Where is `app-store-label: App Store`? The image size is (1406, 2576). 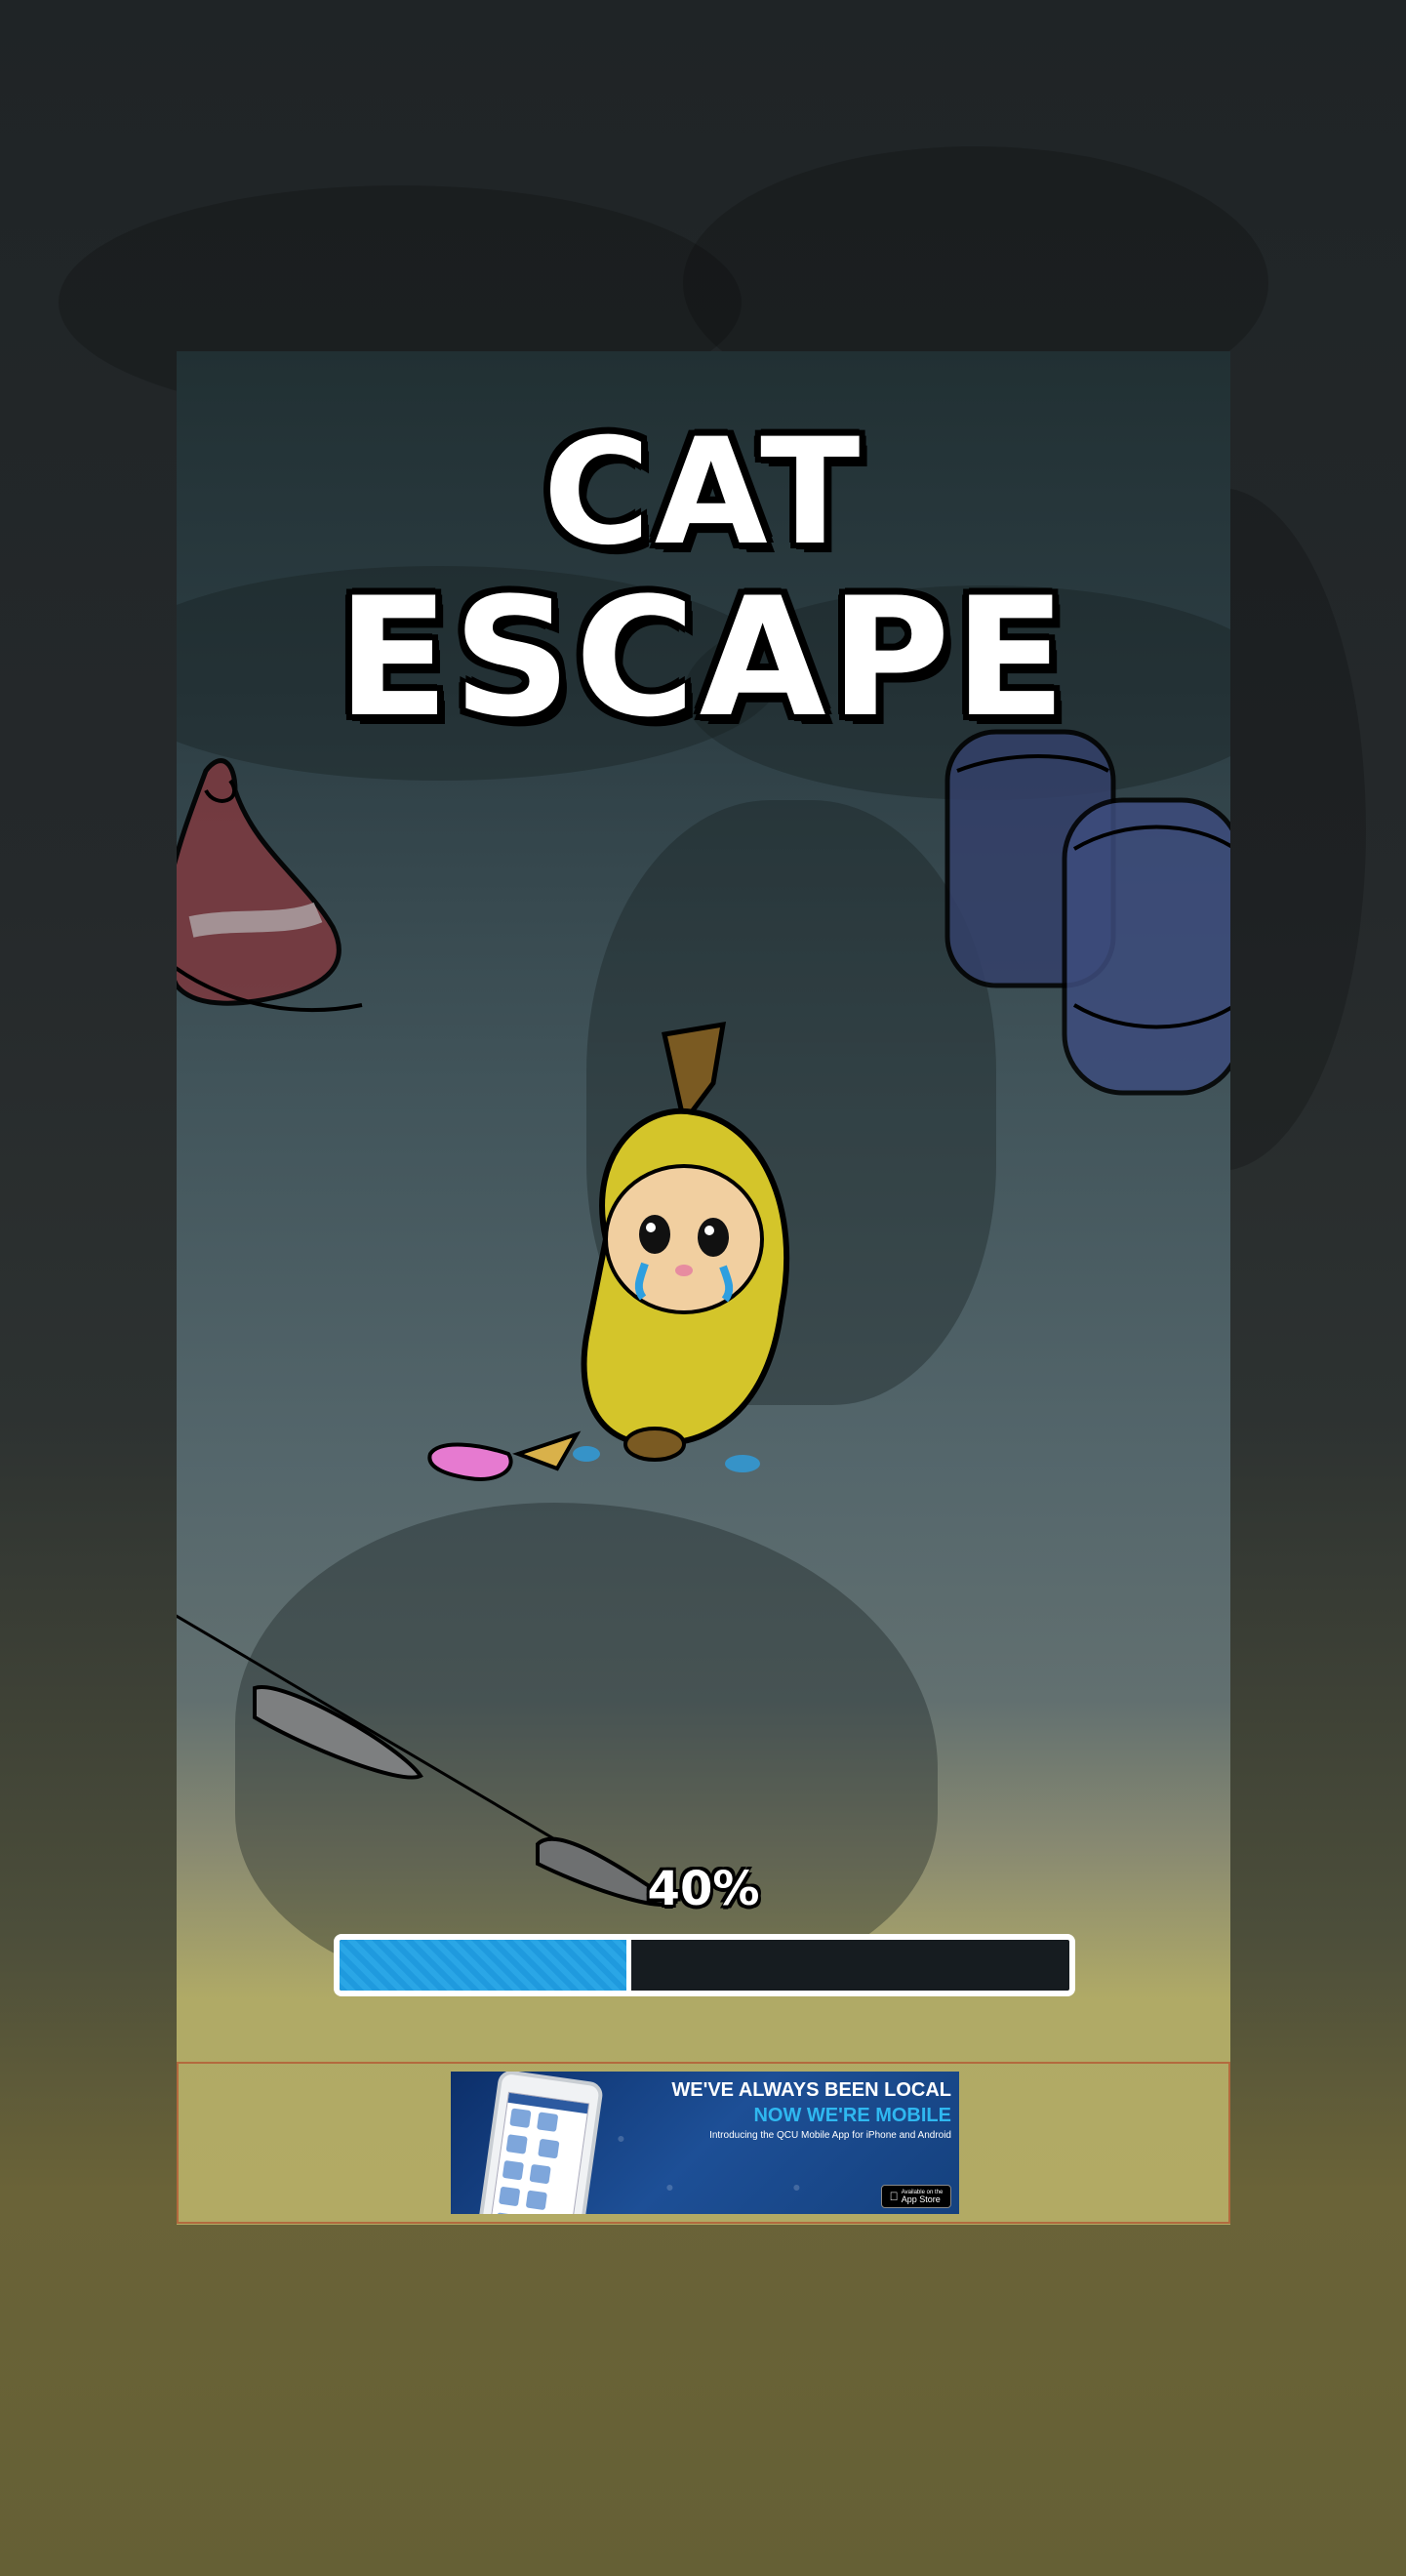
app-store-label: App Store is located at coordinates (919, 2199).